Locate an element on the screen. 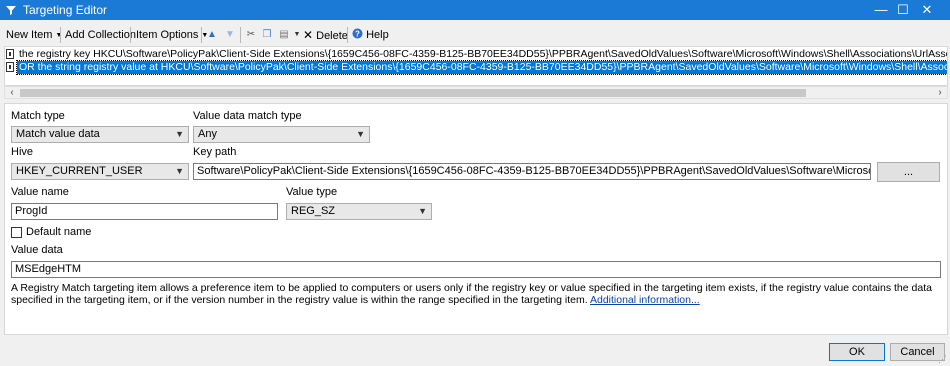 This screenshot has width=950, height=366. title-bar: Targeting Editor — ☐ ✕ is located at coordinates (475, 10).